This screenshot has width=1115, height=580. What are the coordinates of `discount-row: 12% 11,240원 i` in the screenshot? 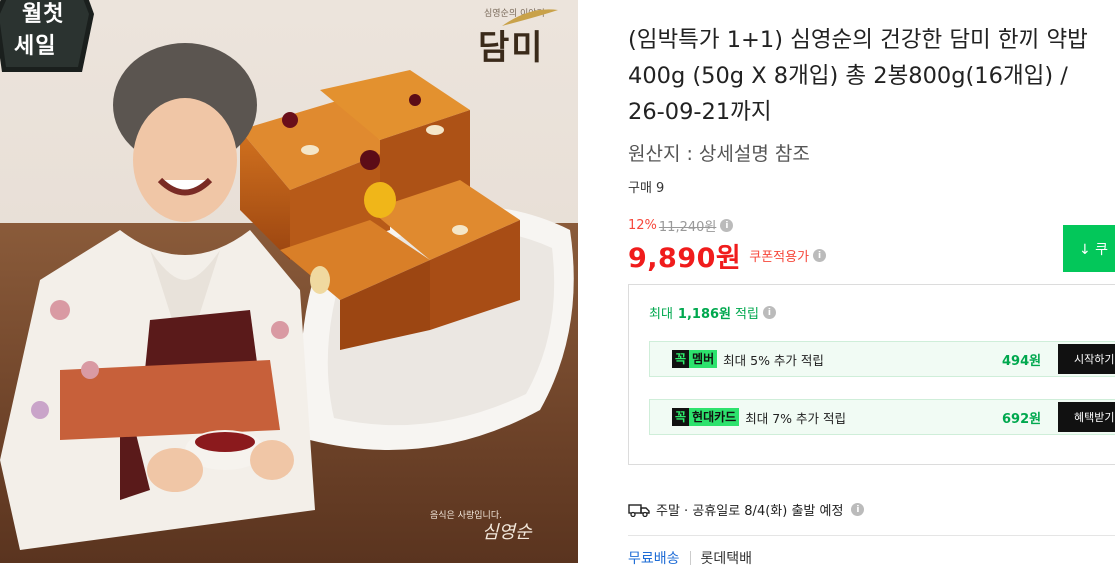 It's located at (681, 225).